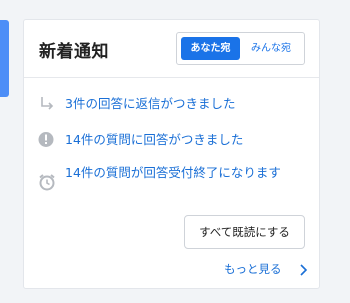 Image resolution: width=350 pixels, height=303 pixels. I want to click on exclamation-circle-icon, so click(47, 140).